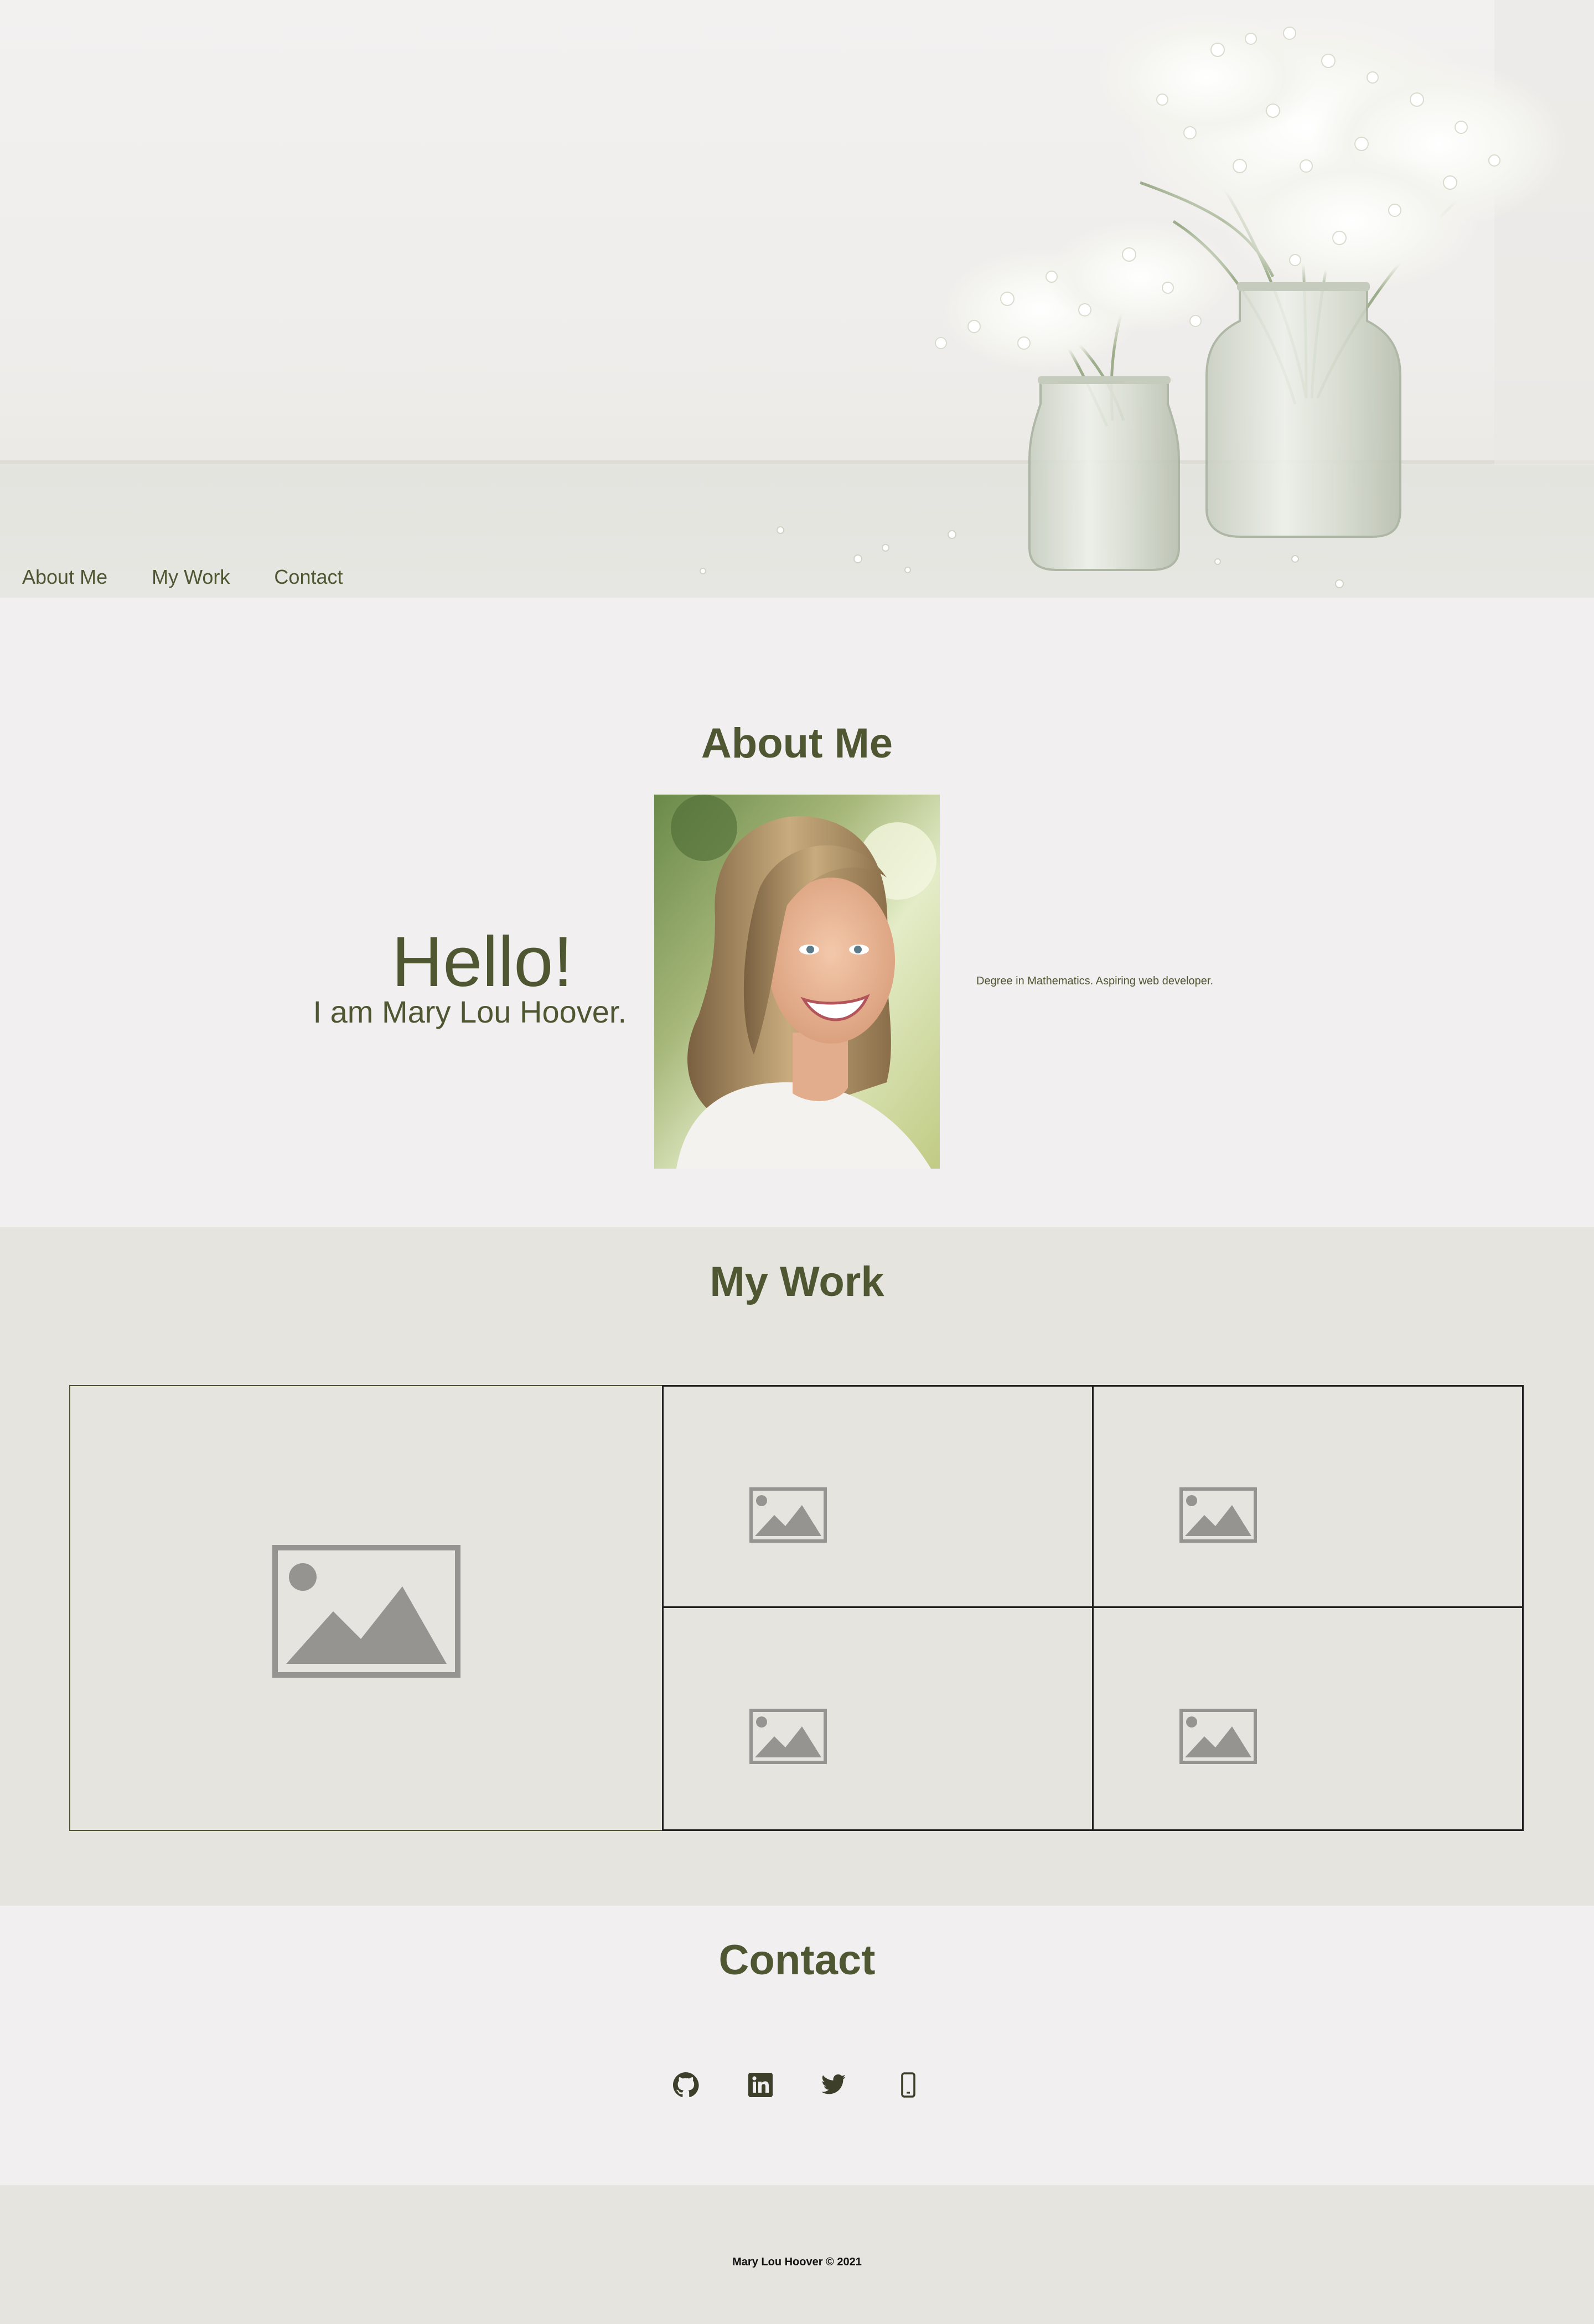  I want to click on phone-icon, so click(909, 2085).